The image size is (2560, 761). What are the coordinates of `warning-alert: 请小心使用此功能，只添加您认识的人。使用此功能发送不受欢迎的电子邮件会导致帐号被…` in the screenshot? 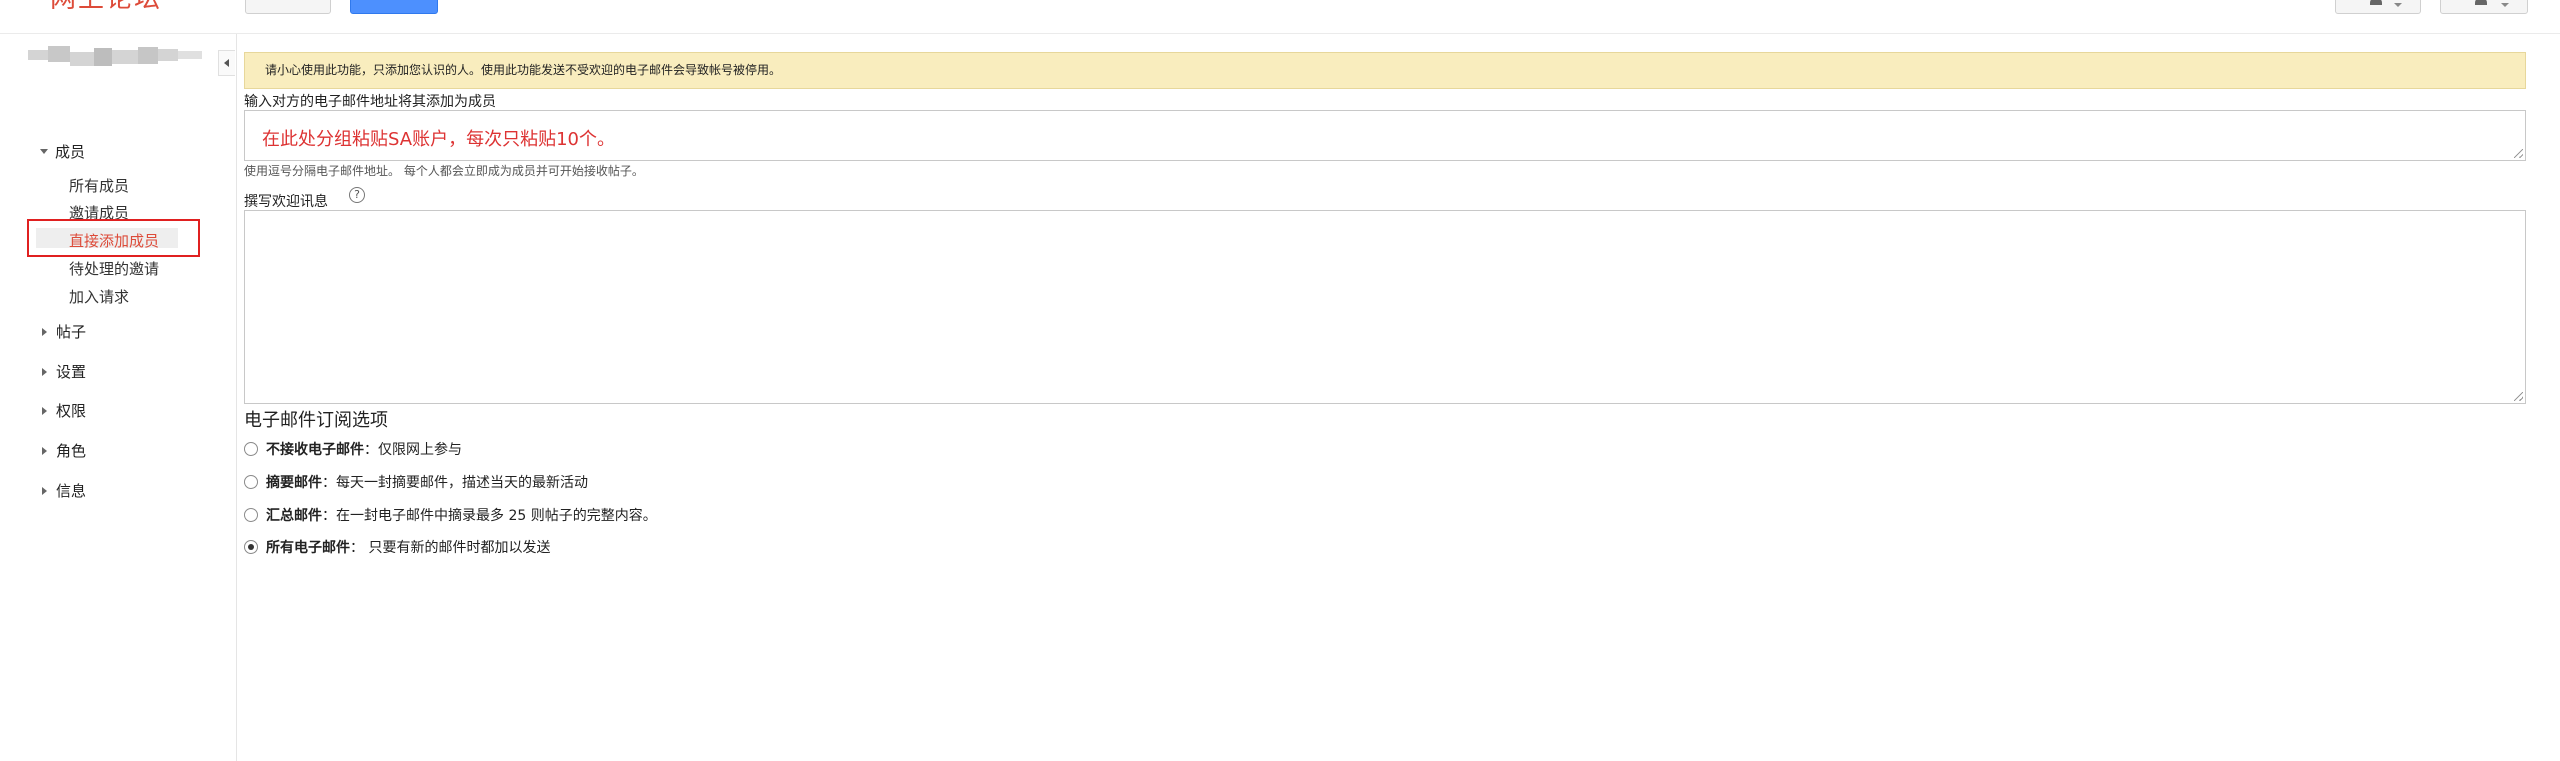 It's located at (1385, 70).